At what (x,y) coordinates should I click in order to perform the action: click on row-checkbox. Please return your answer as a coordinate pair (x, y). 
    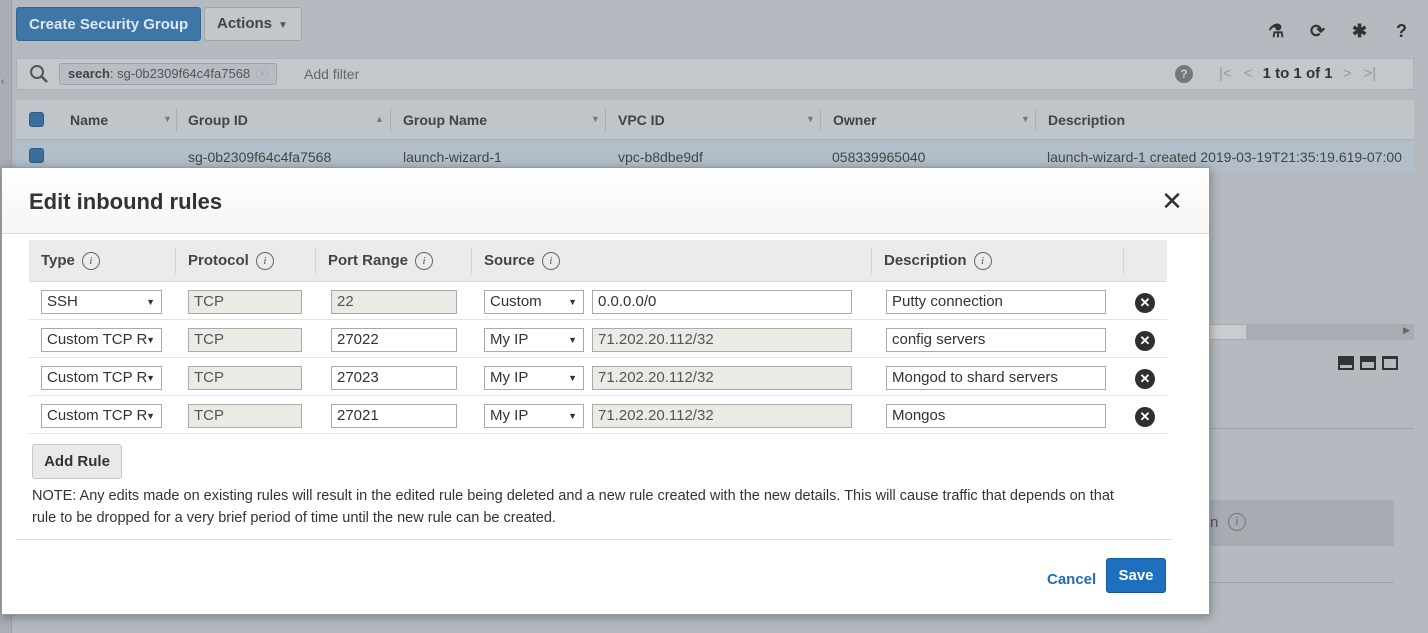
    Looking at the image, I should click on (36, 155).